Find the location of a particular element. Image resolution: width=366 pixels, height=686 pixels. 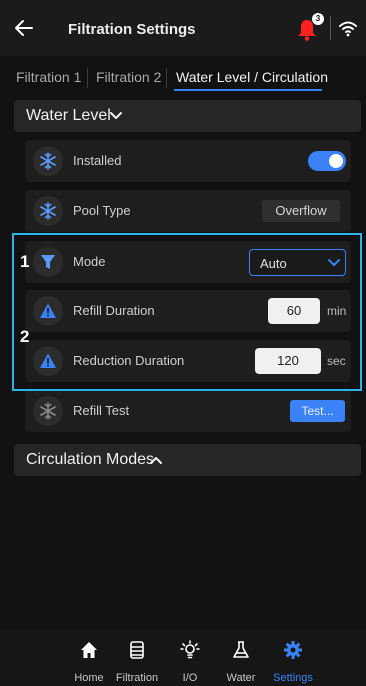

active-tab-indicator is located at coordinates (248, 90).